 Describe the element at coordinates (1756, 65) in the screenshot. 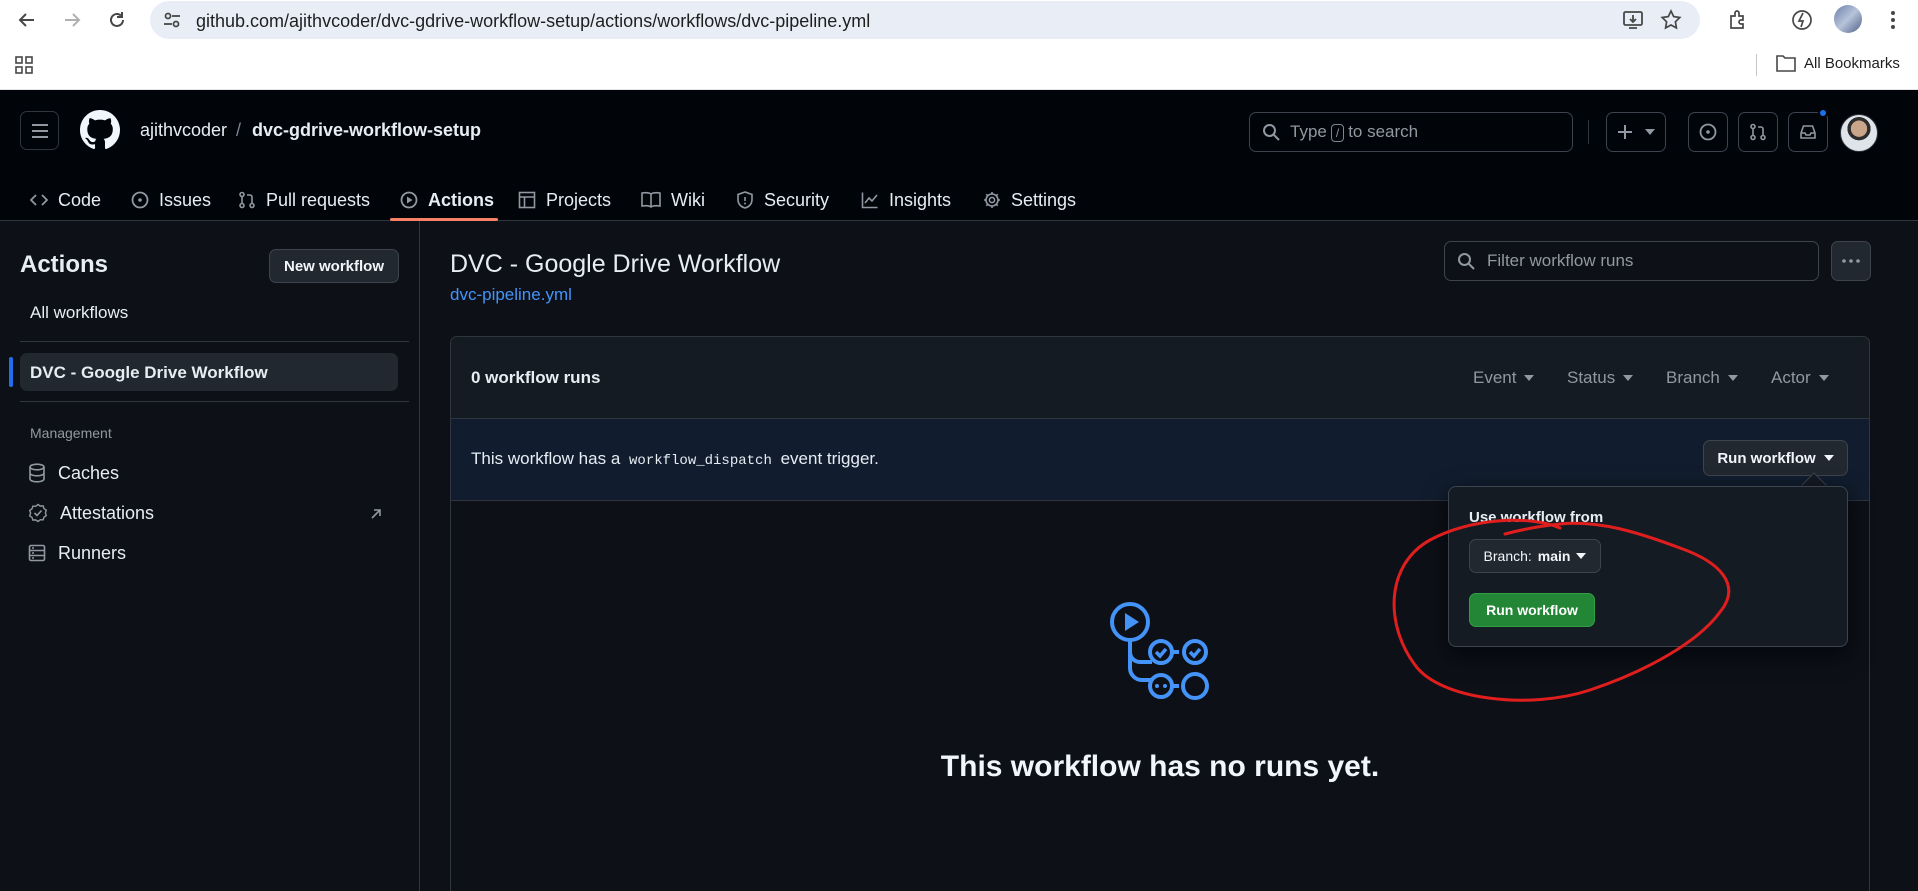

I see `bookmarks-divider` at that location.